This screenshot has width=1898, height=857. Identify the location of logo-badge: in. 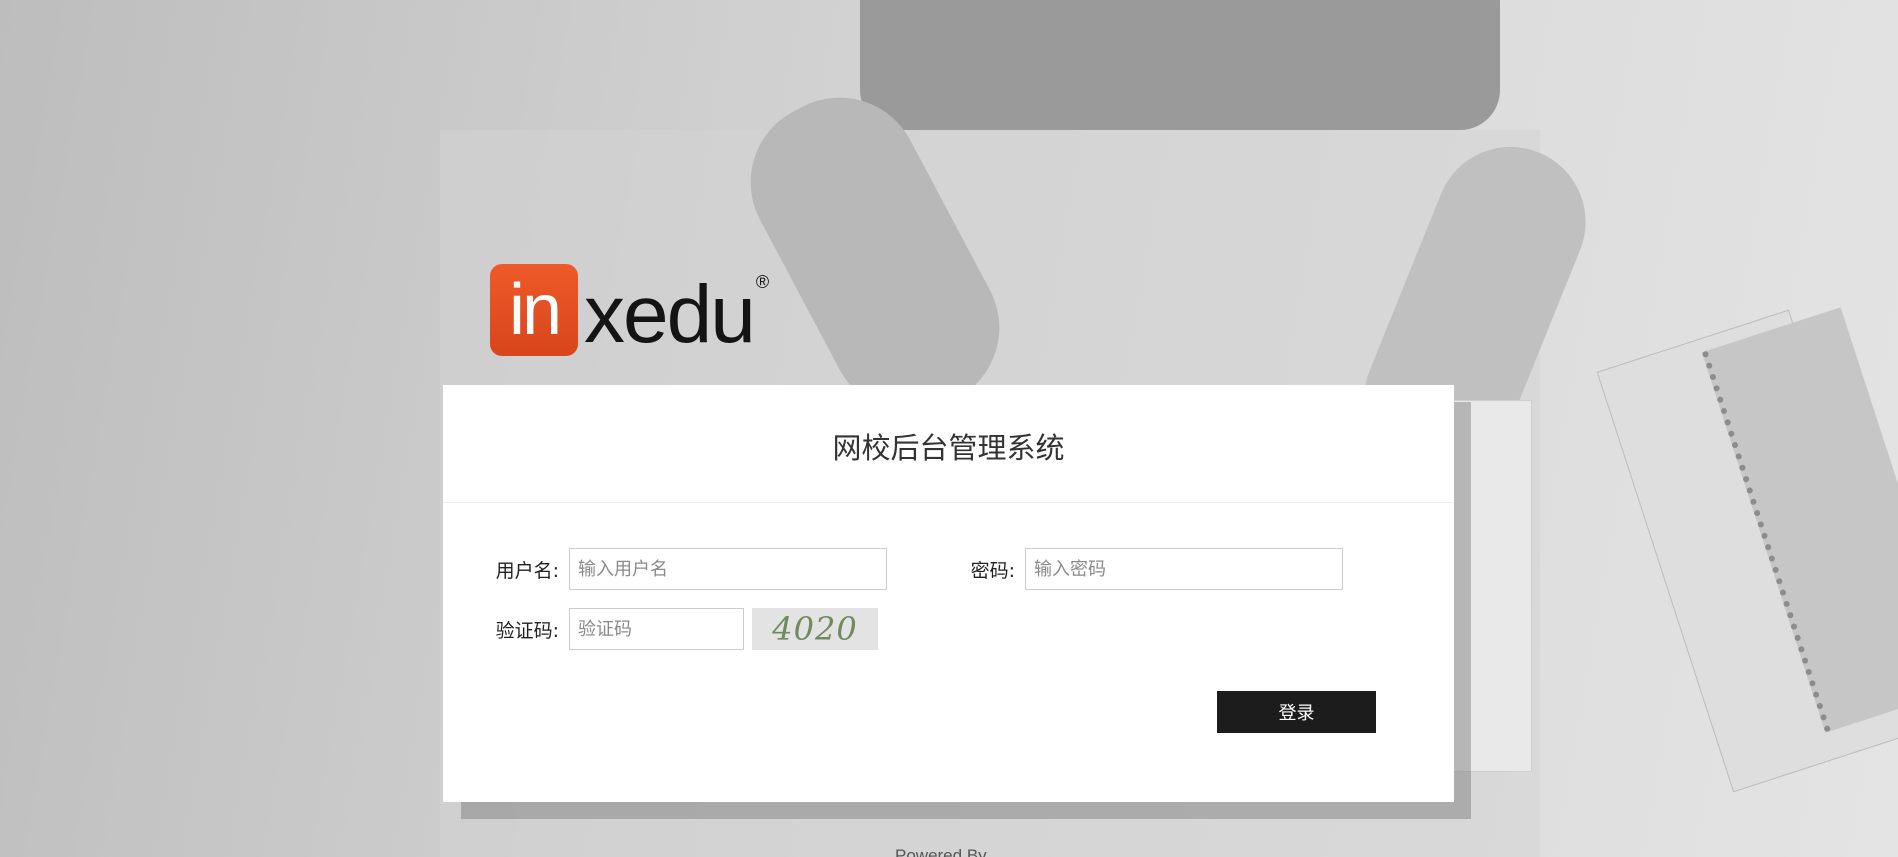
(534, 310).